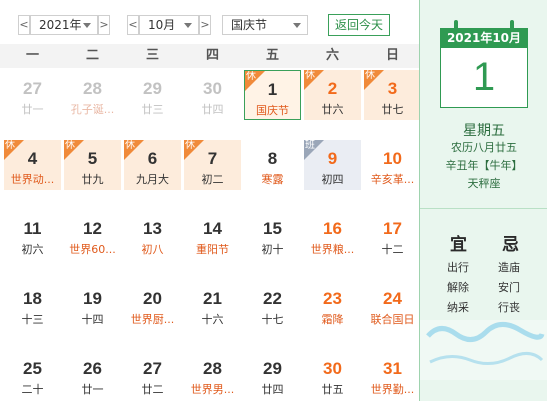 The height and width of the screenshot is (401, 547). Describe the element at coordinates (272, 158) in the screenshot. I see `day-number: 8` at that location.